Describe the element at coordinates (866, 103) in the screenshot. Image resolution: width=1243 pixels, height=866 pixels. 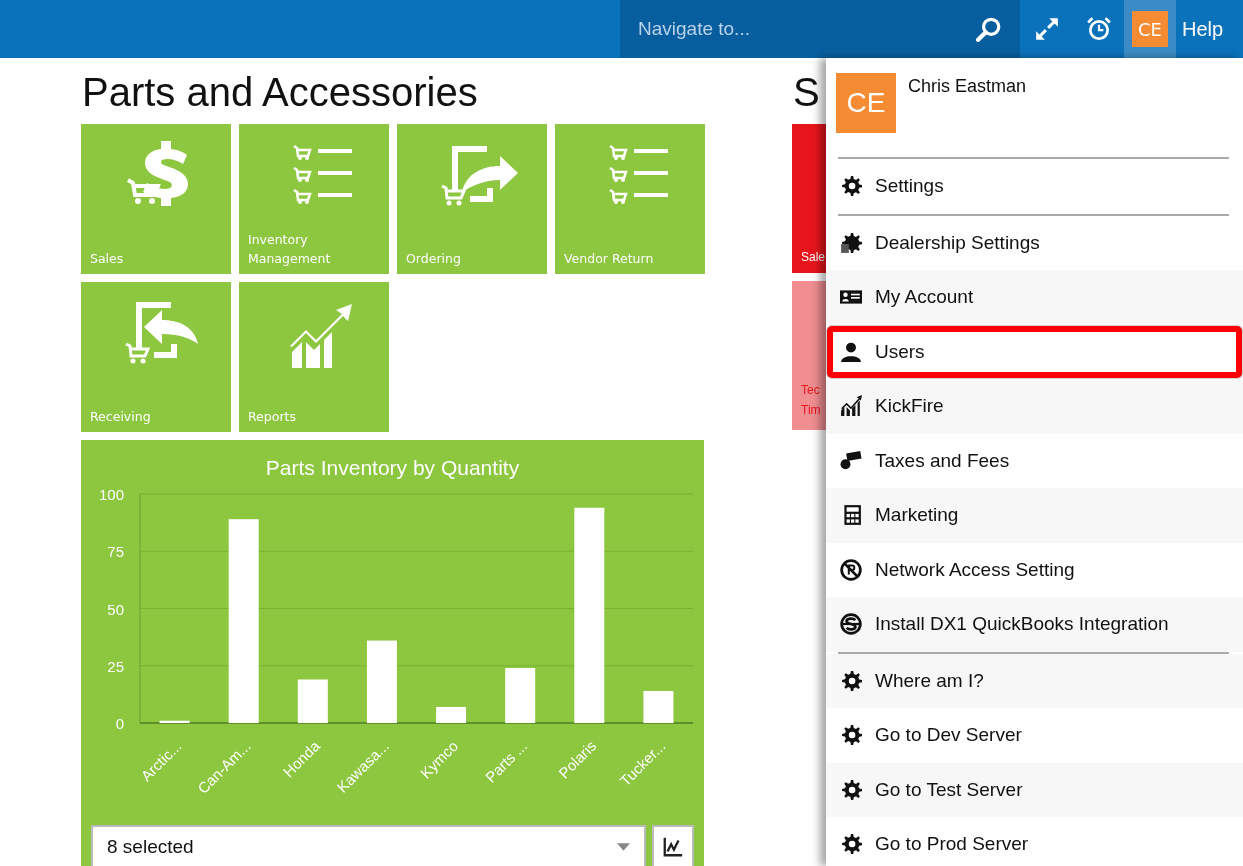
I see `user-avatar: CE` at that location.